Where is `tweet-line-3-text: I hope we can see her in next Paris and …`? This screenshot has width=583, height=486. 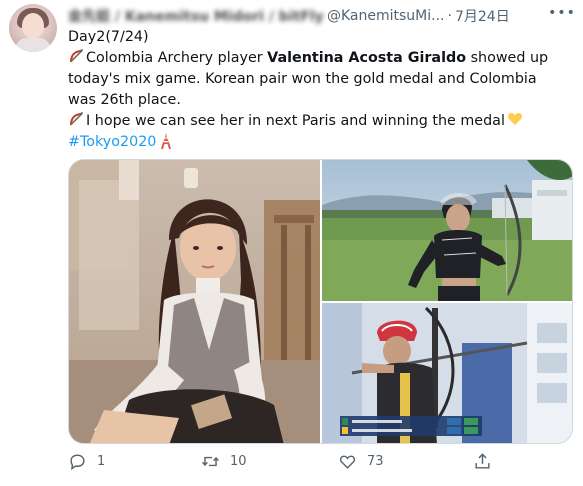
tweet-line-3-text: I hope we can see her in next Paris and … is located at coordinates (295, 121).